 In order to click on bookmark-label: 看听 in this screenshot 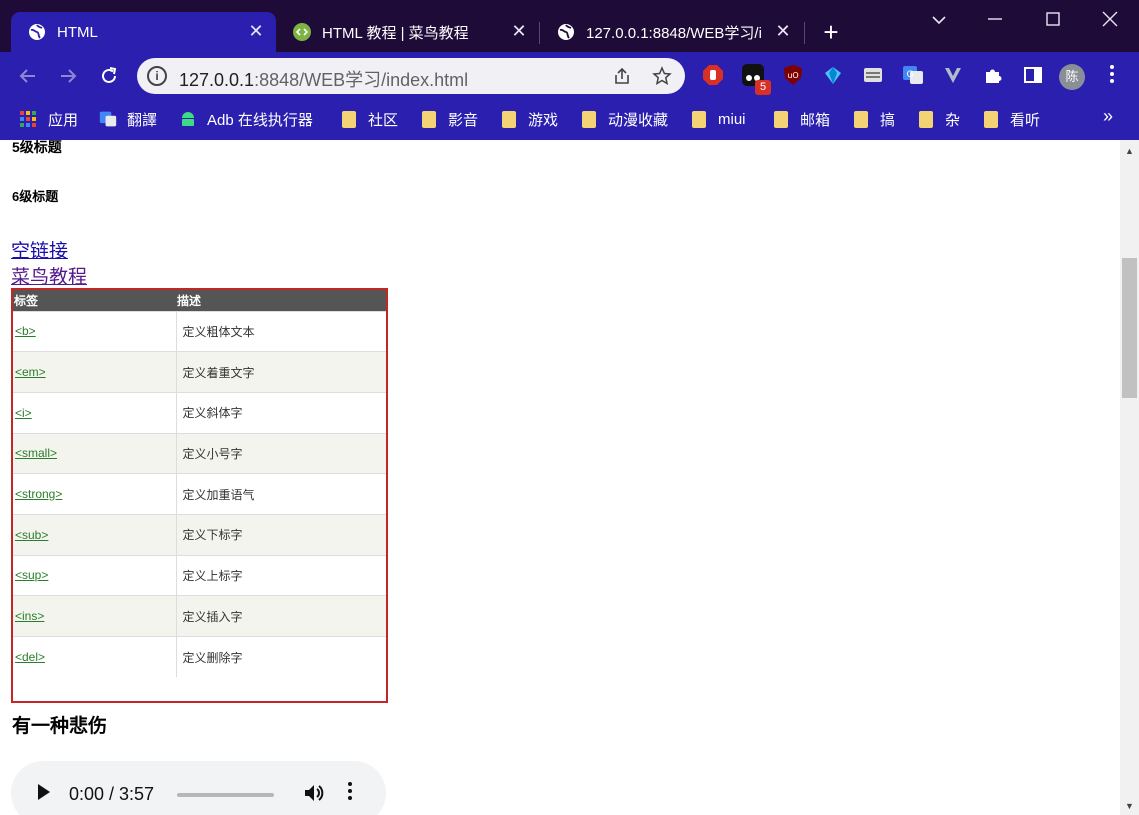, I will do `click(1025, 120)`.